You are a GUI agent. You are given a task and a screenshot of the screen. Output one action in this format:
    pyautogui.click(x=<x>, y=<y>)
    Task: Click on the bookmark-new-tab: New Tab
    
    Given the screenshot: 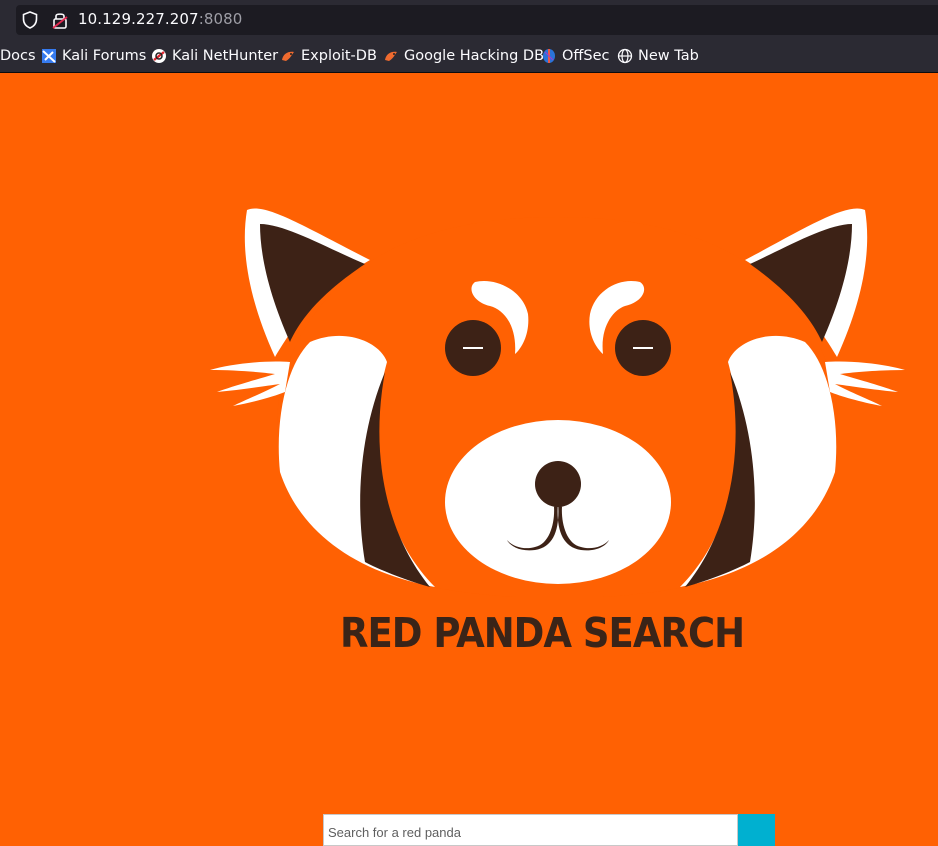 What is the action you would take?
    pyautogui.click(x=658, y=56)
    